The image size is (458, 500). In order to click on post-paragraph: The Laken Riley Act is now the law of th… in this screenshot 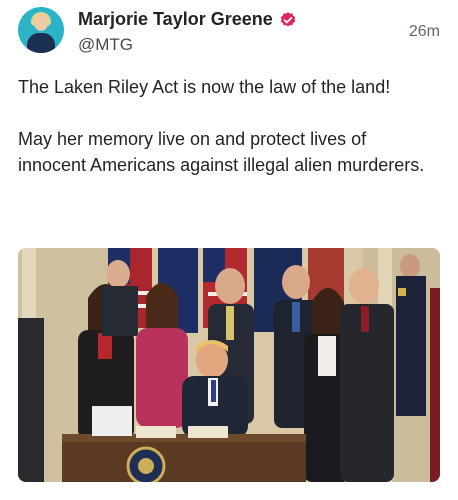, I will do `click(204, 87)`.